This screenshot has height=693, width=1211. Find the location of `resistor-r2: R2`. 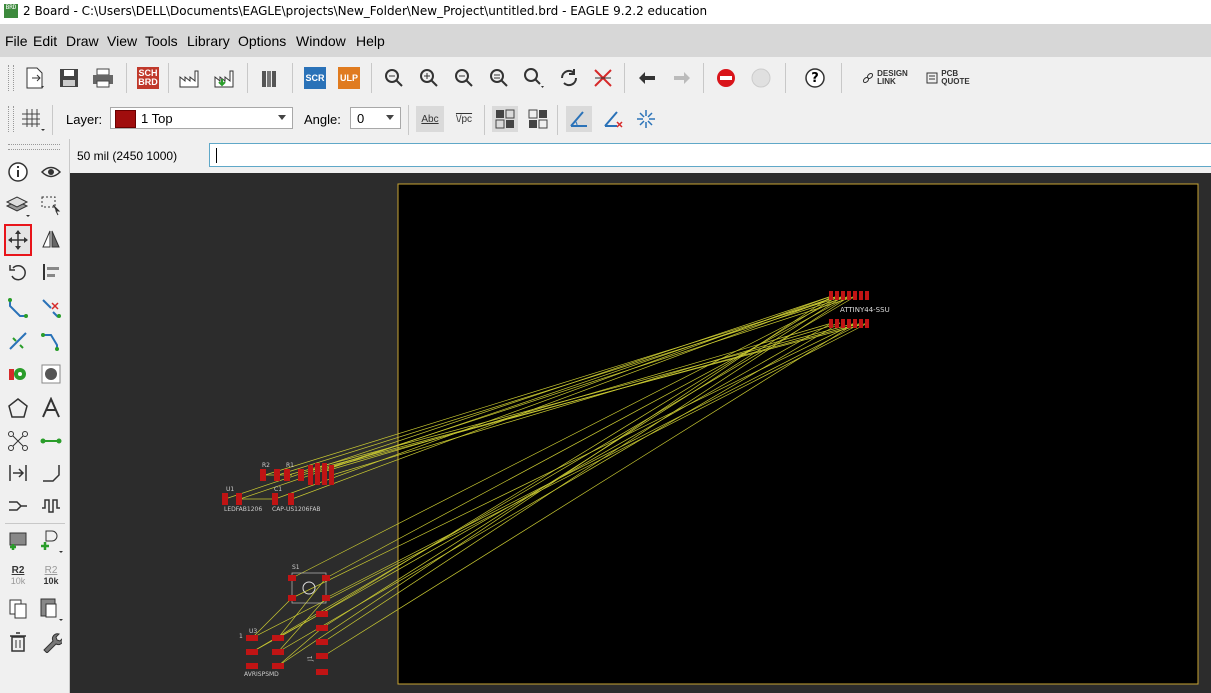

resistor-r2: R2 is located at coordinates (270, 471).